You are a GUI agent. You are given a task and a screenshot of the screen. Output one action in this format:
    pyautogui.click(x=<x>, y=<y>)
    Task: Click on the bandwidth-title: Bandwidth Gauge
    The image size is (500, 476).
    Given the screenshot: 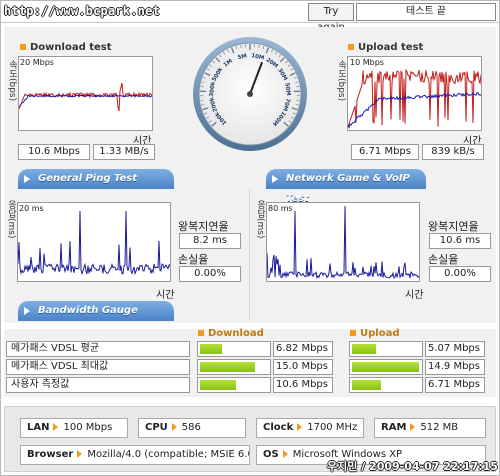 What is the action you would take?
    pyautogui.click(x=88, y=310)
    